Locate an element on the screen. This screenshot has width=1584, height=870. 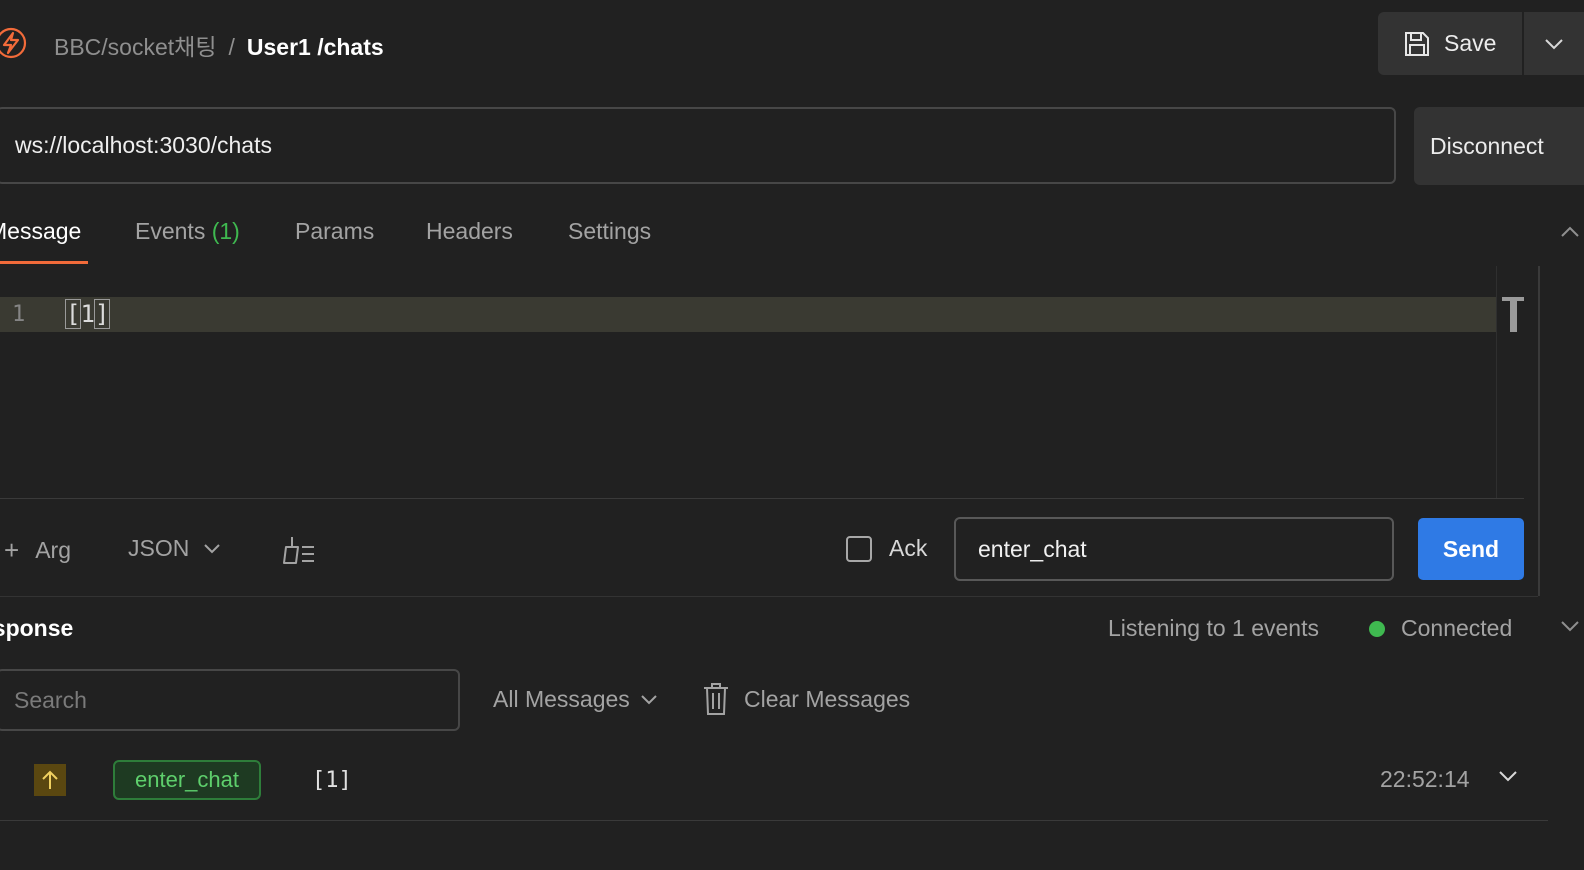
message-filter-select: All Messages is located at coordinates (575, 699).